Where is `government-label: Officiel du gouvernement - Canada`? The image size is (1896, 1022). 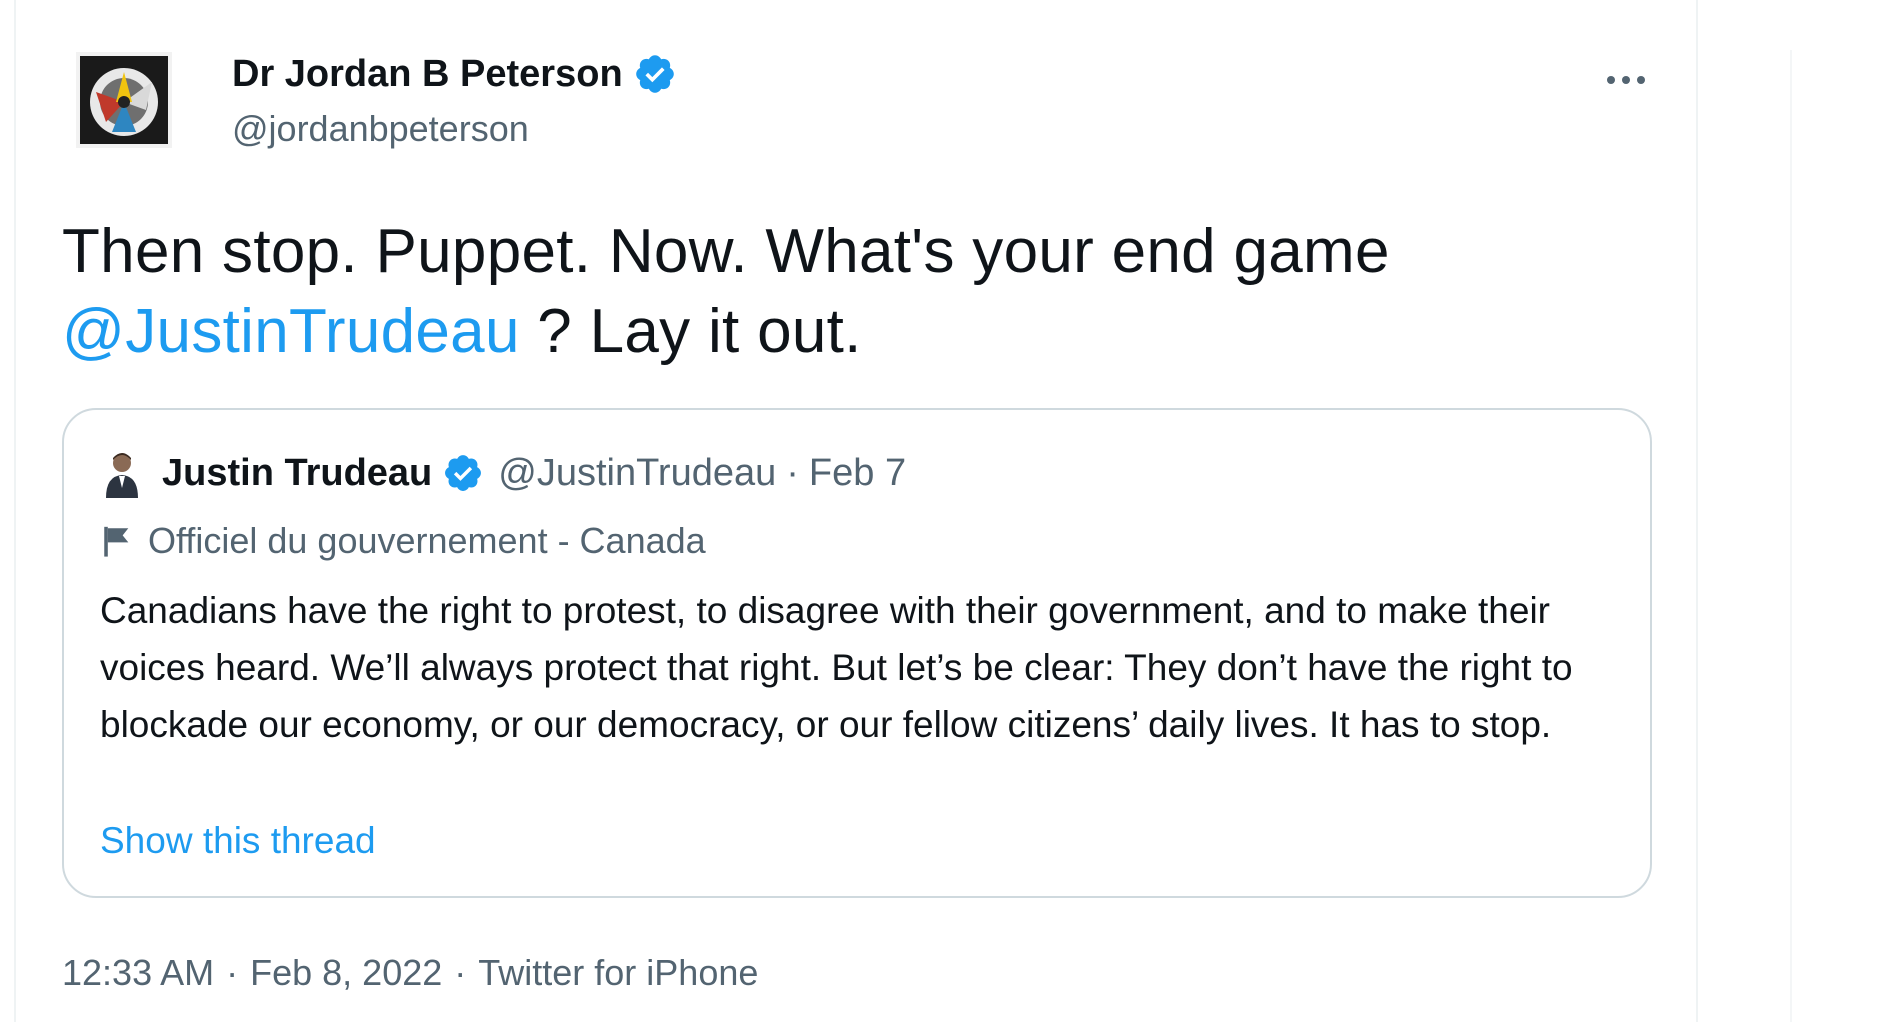 government-label: Officiel du gouvernement - Canada is located at coordinates (403, 541).